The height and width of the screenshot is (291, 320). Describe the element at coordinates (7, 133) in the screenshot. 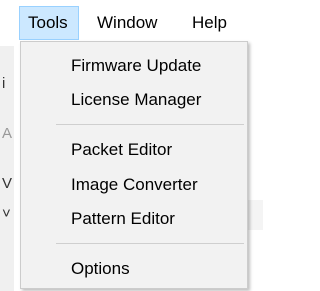

I see `background-fragment: A` at that location.